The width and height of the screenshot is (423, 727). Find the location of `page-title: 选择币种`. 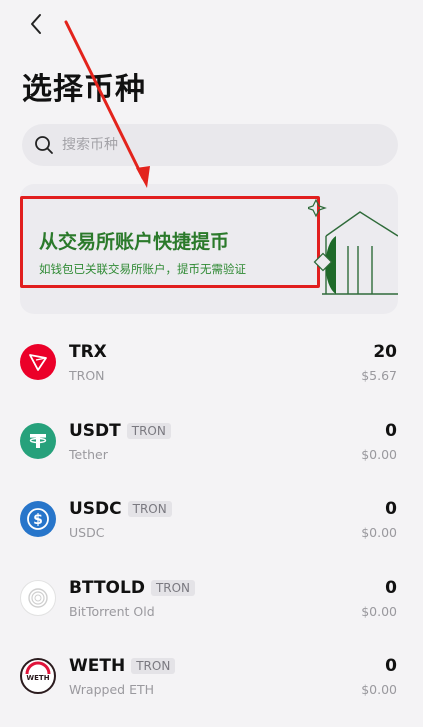

page-title: 选择币种 is located at coordinates (84, 89).